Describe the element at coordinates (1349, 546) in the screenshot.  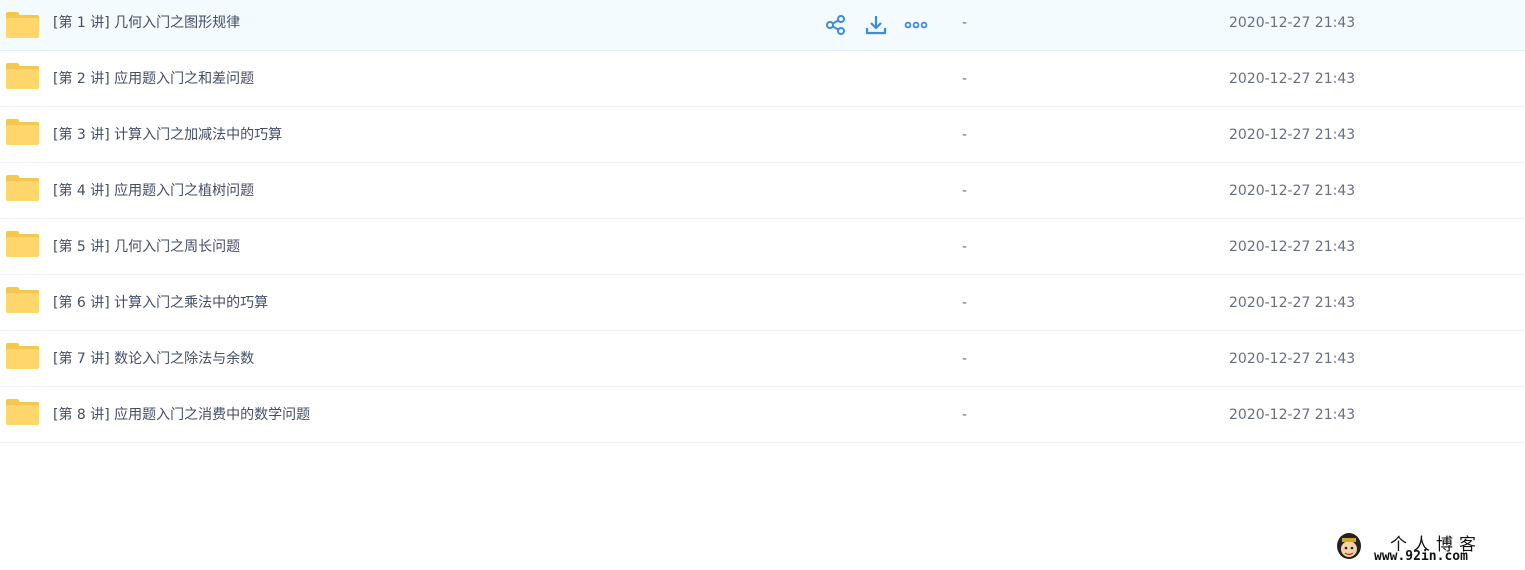
I see `cartoon-avatar-icon` at that location.